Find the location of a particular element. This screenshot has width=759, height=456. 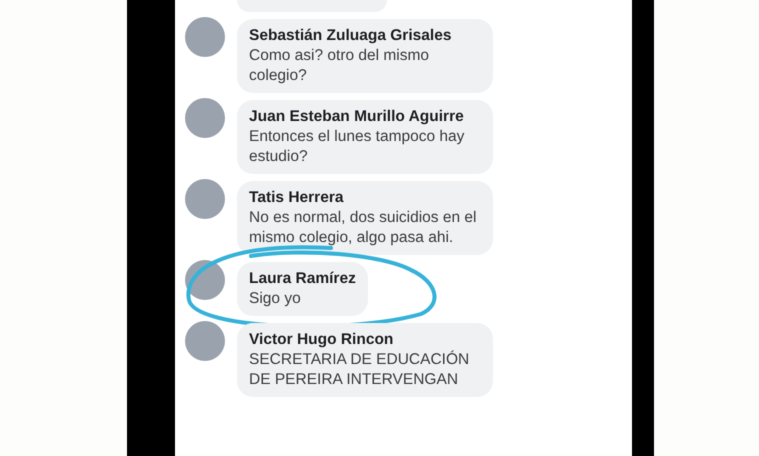

comment-text: Entonces el lunes tampoco hay estudio? is located at coordinates (357, 147).